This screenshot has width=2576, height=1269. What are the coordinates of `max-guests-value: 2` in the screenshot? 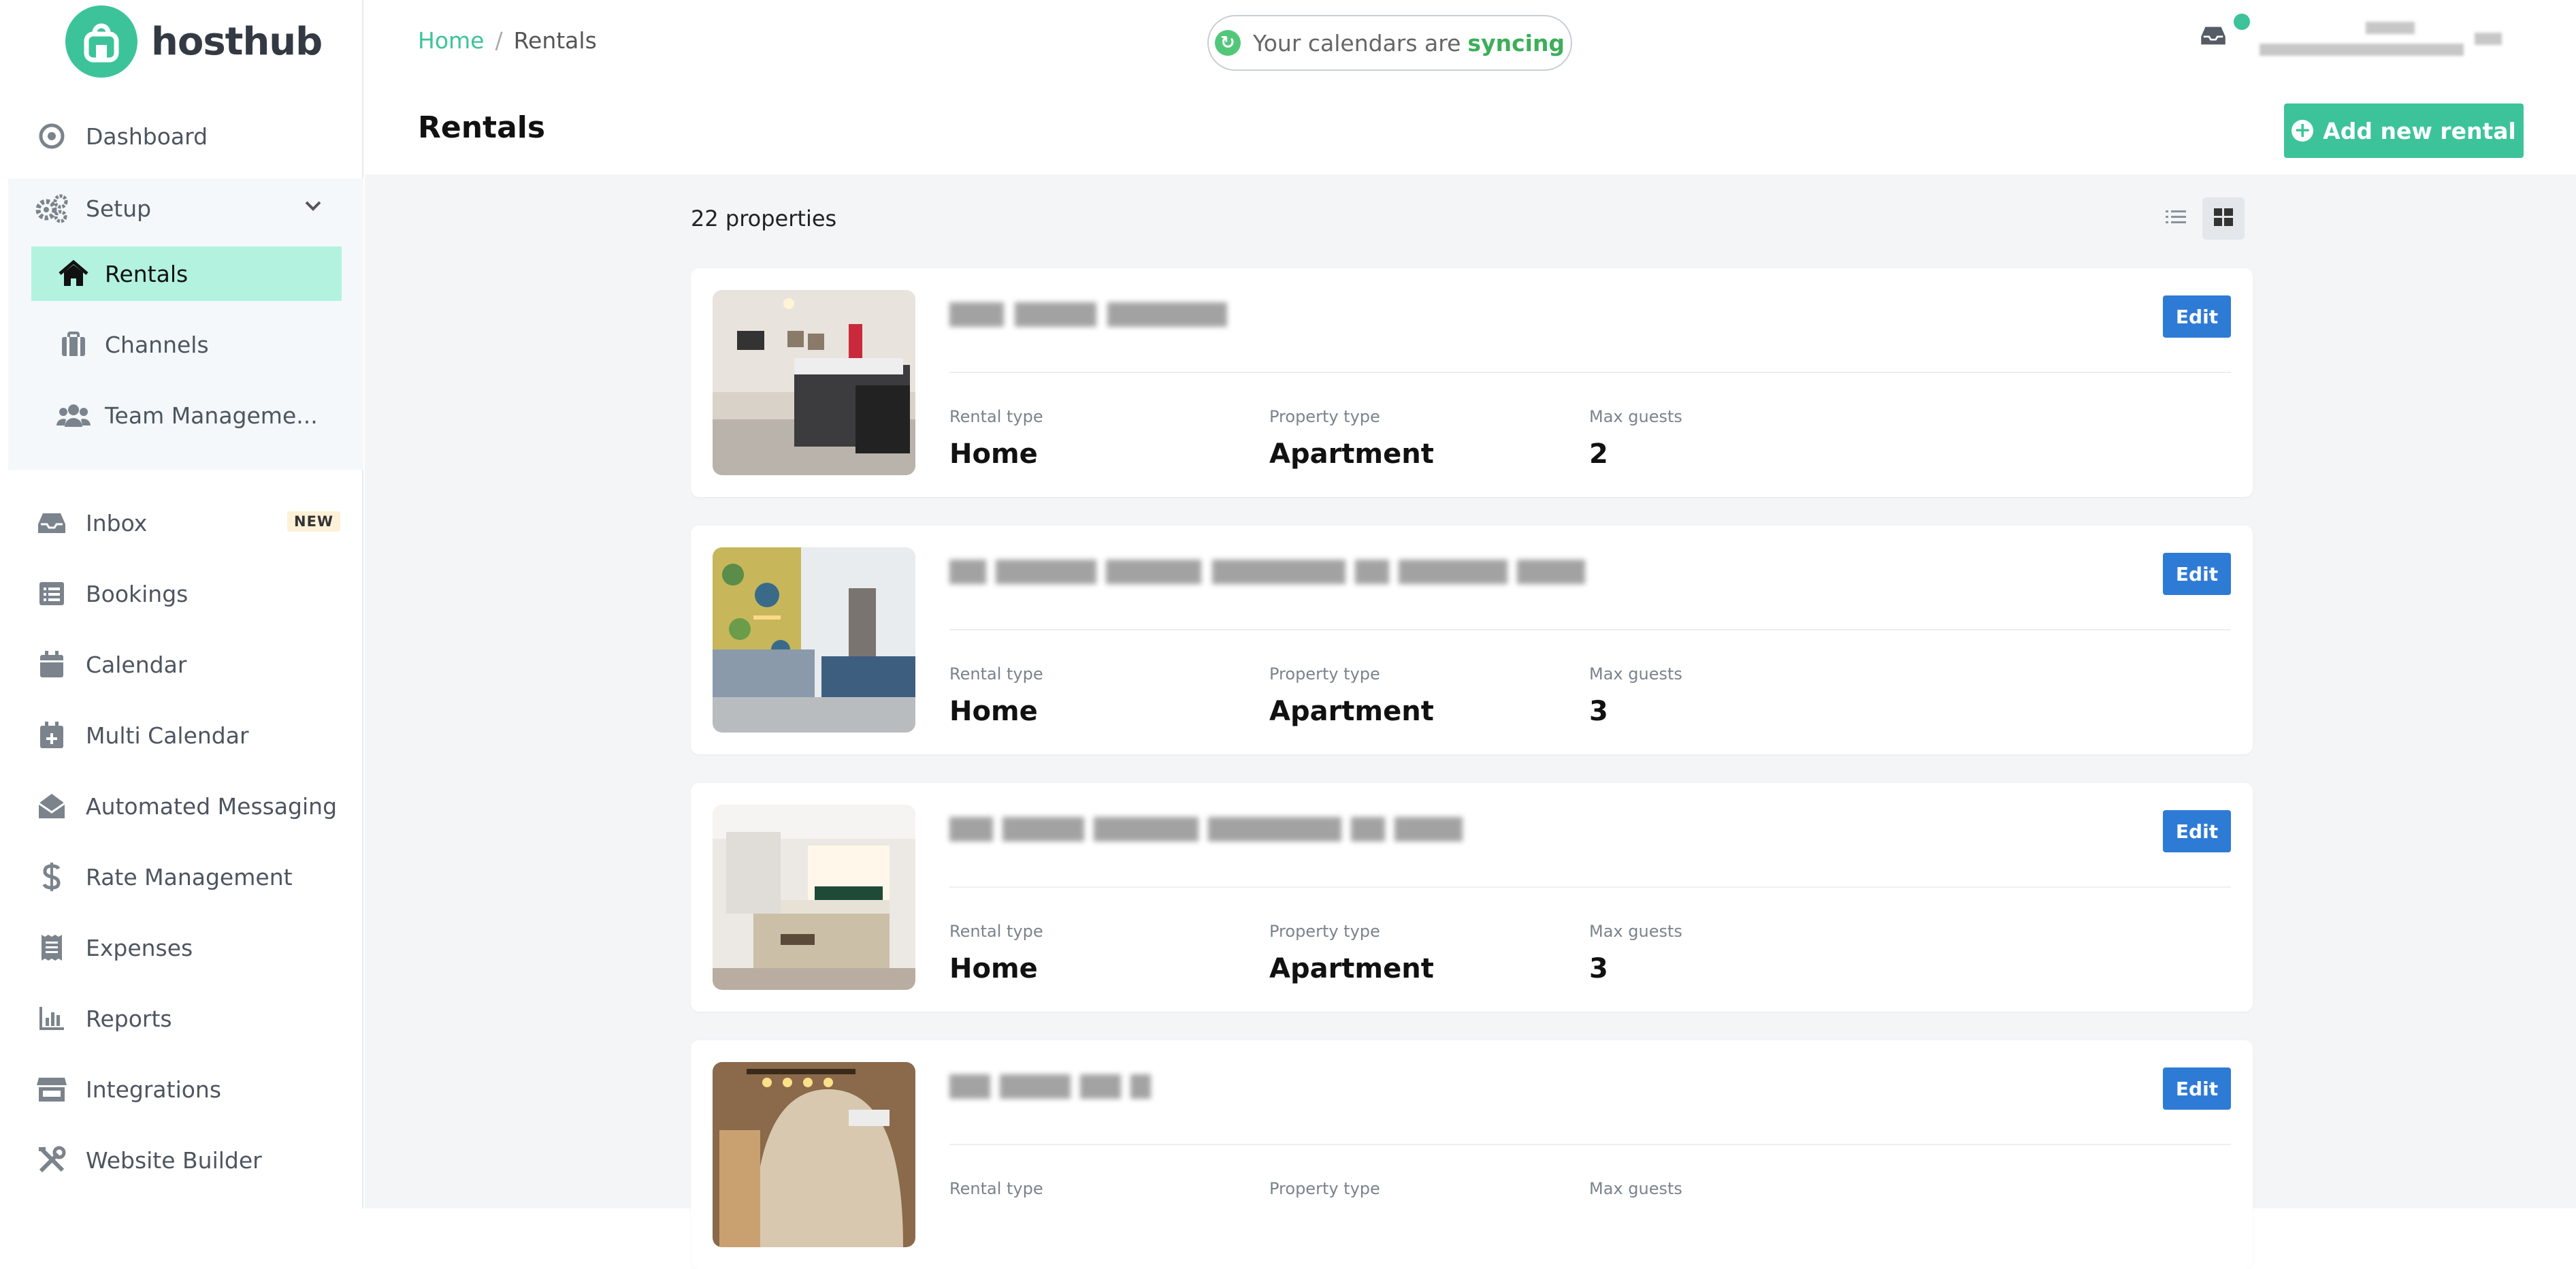 It's located at (1598, 454).